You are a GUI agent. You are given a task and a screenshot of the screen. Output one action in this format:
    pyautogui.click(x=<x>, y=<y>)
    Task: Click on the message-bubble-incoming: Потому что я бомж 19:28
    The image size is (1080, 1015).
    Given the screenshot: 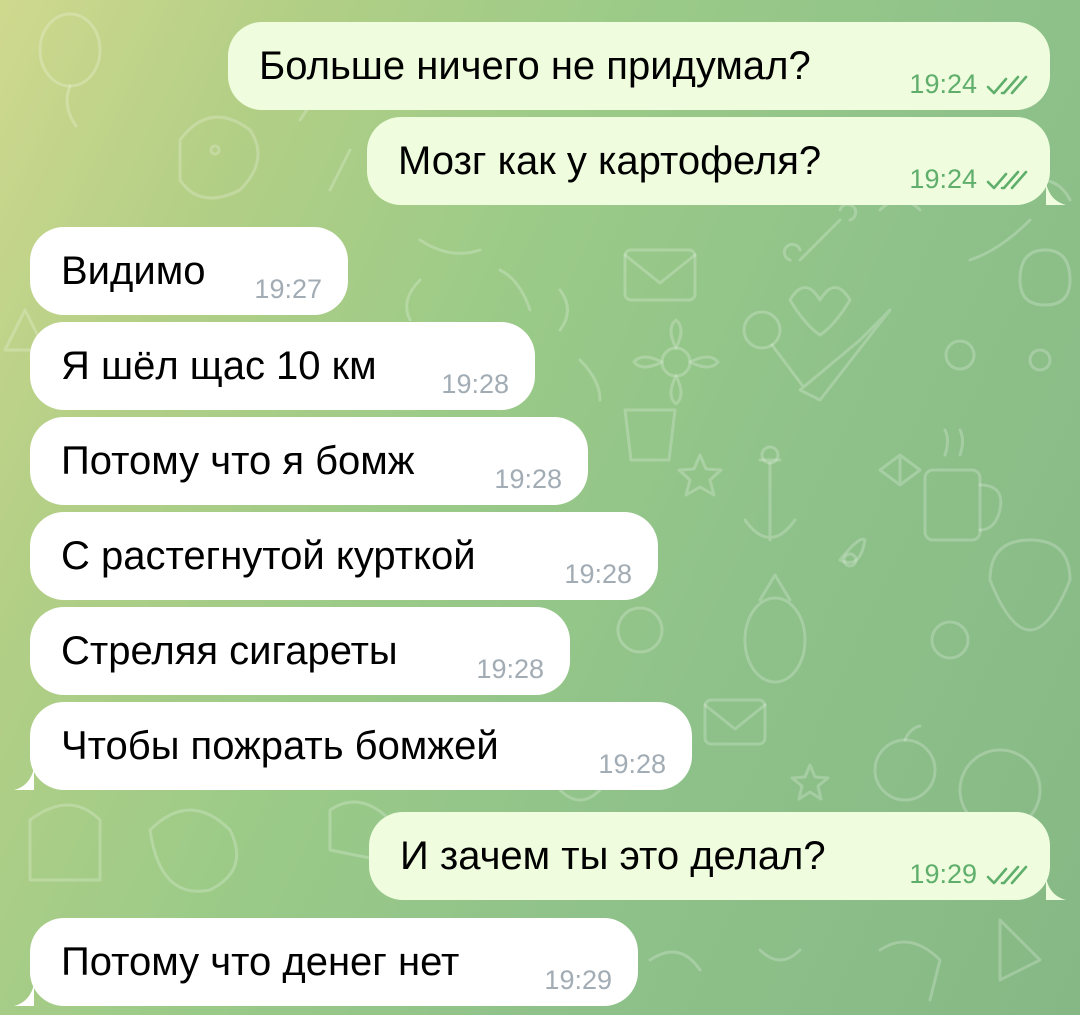 What is the action you would take?
    pyautogui.click(x=309, y=461)
    